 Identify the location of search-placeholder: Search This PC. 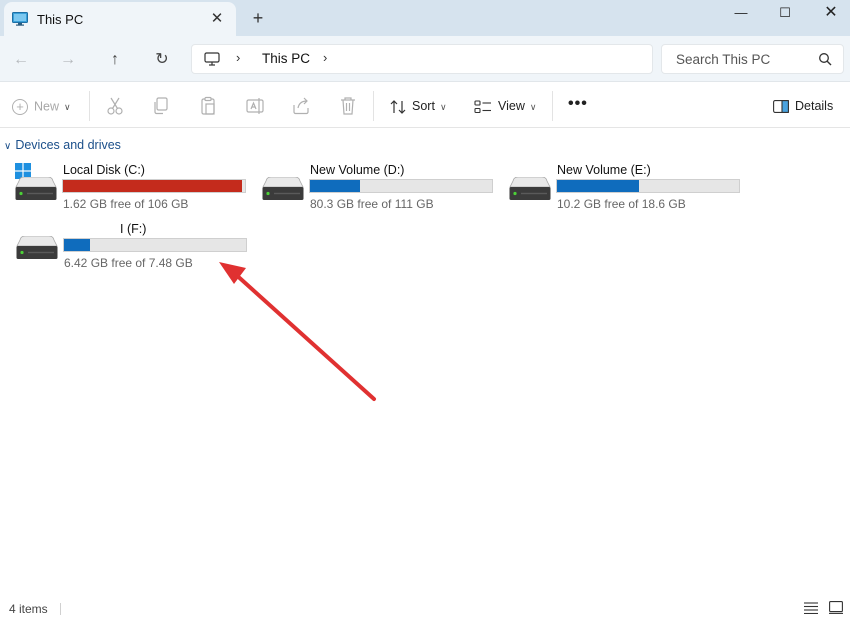
(723, 59).